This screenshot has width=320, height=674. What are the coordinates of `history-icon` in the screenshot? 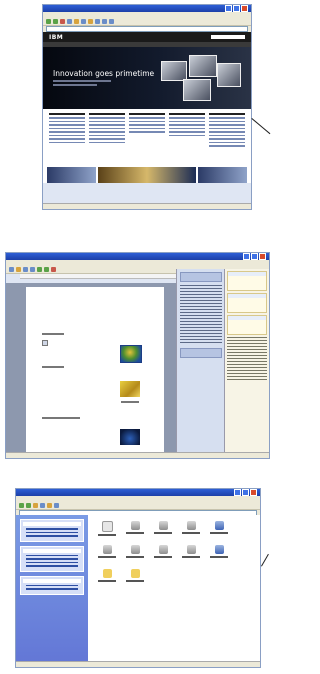 It's located at (97, 21).